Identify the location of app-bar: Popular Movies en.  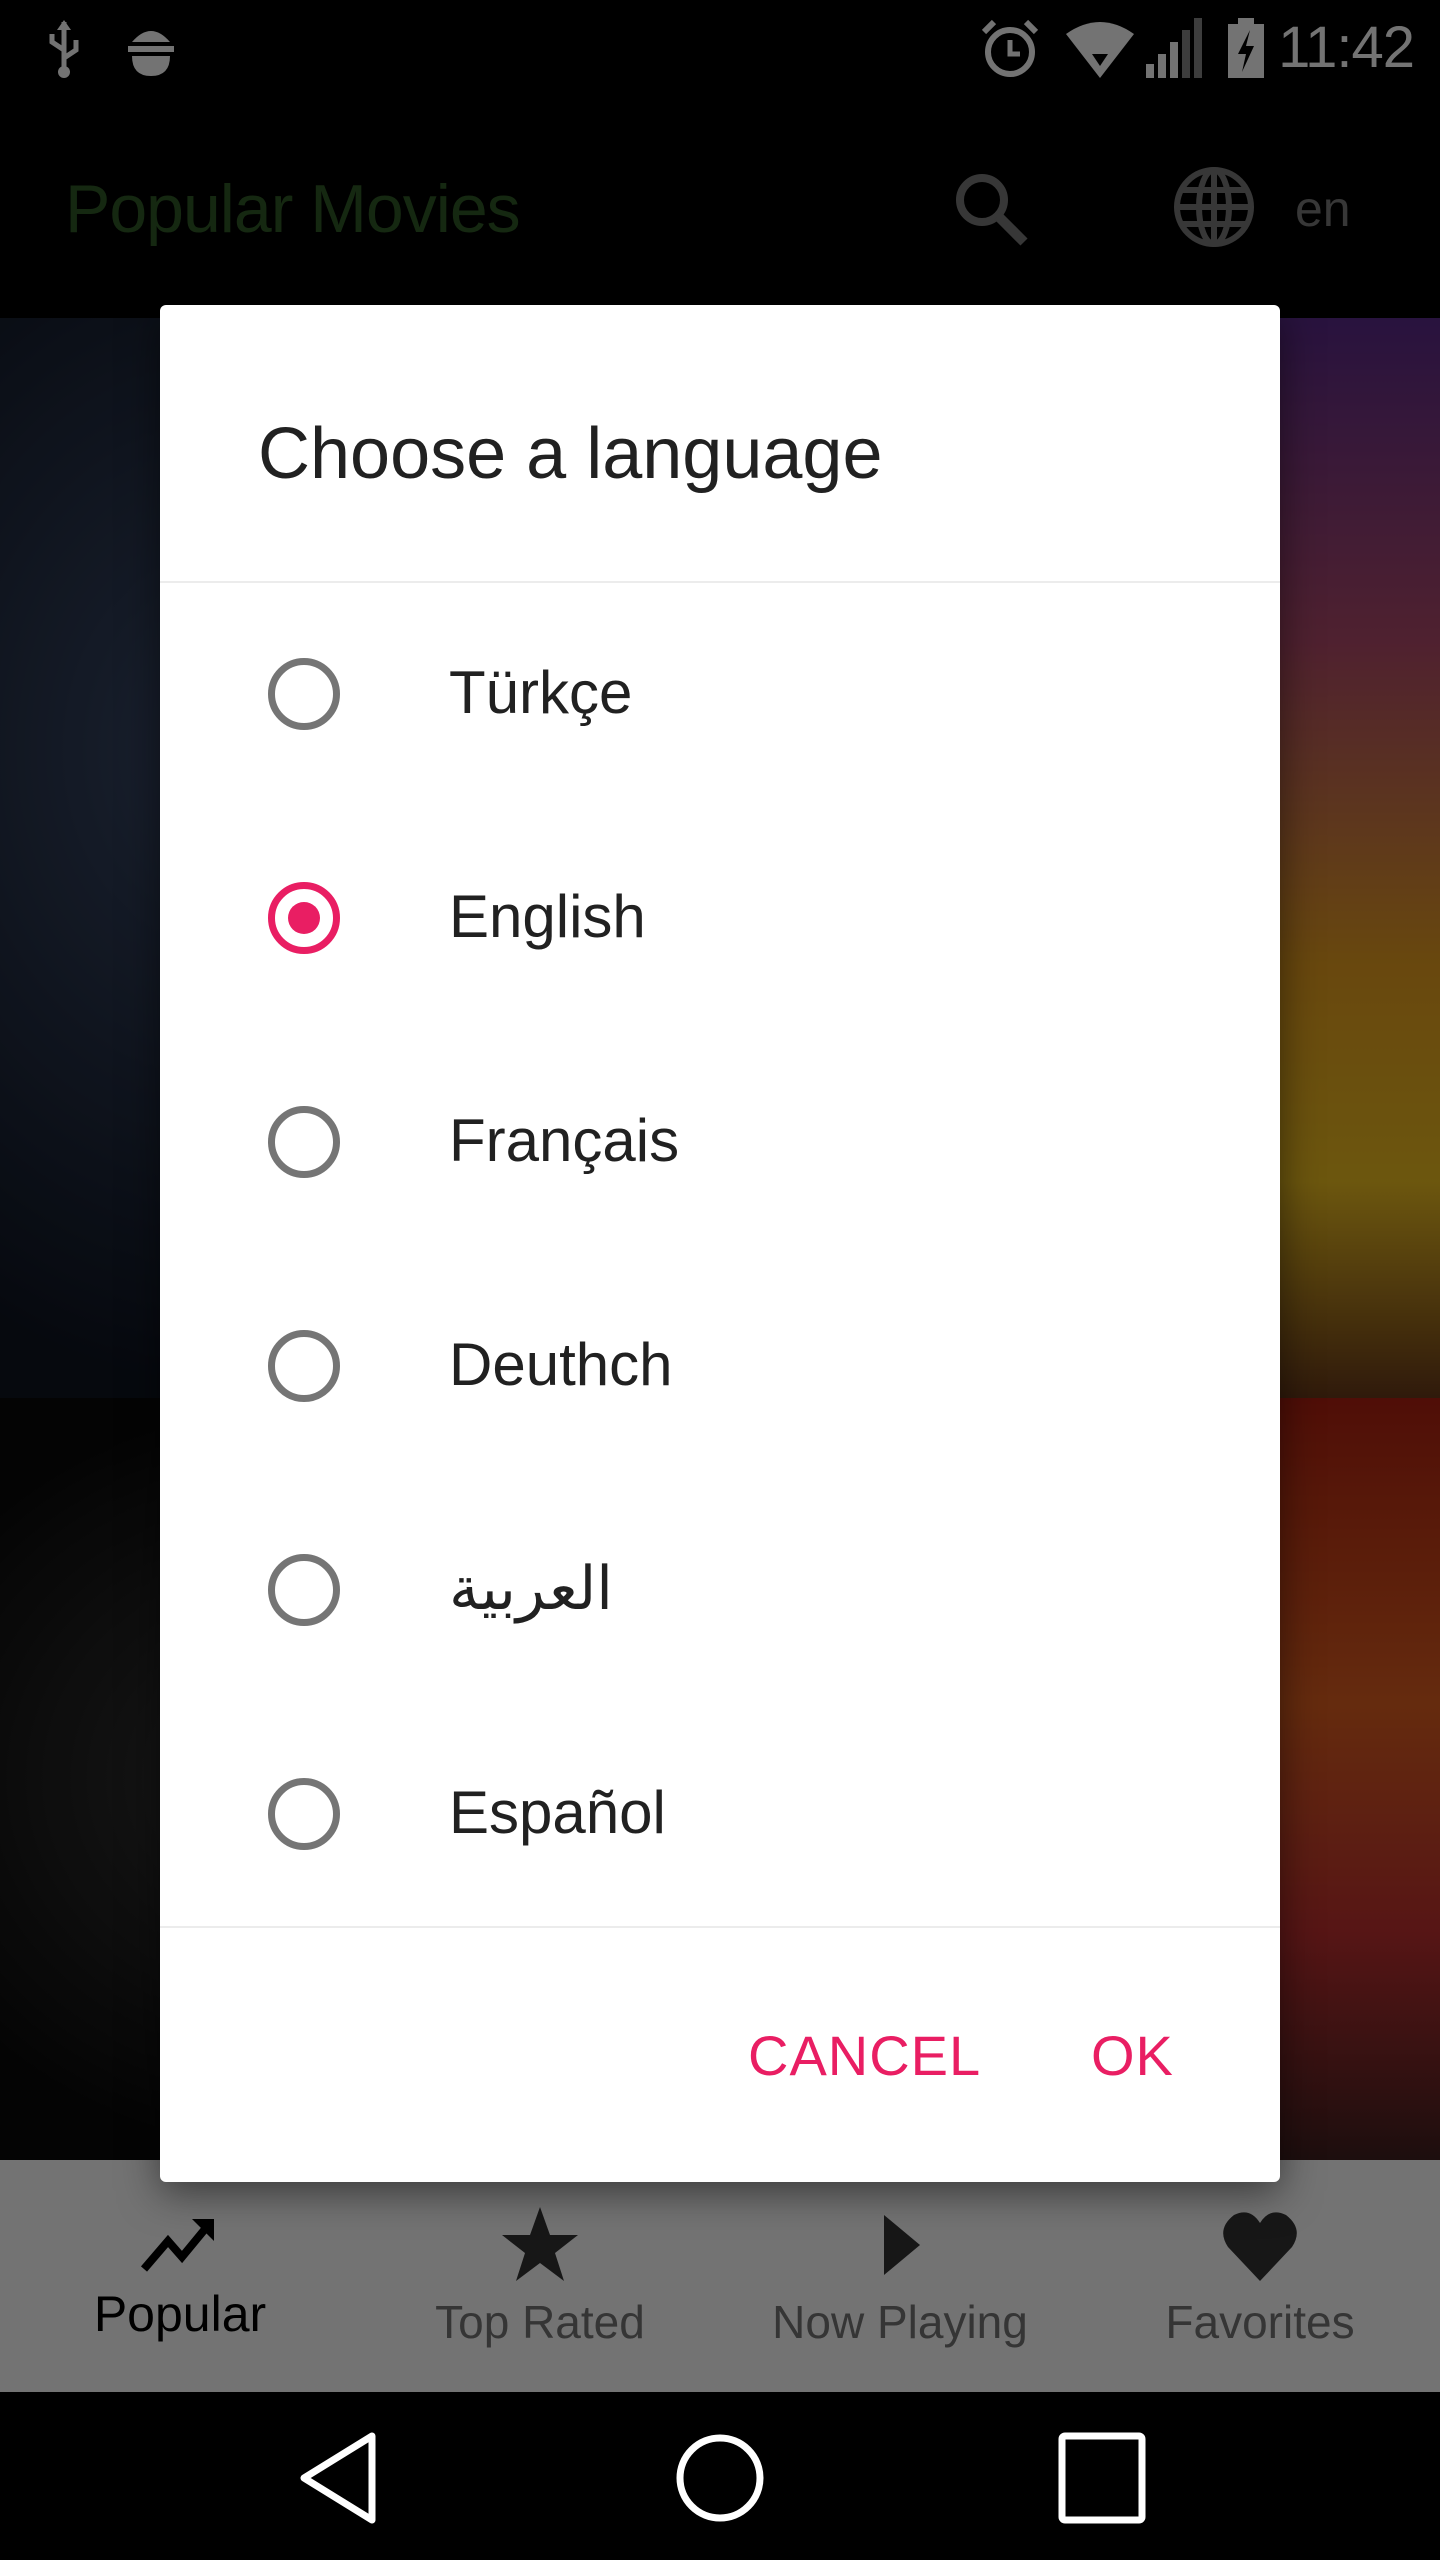
(720, 208).